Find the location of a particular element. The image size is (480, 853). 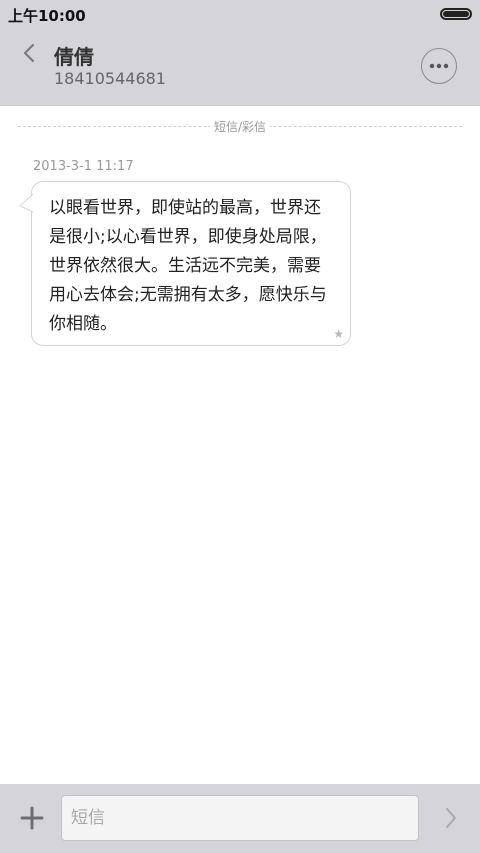

status-bar: 上午10:00 is located at coordinates (240, 14).